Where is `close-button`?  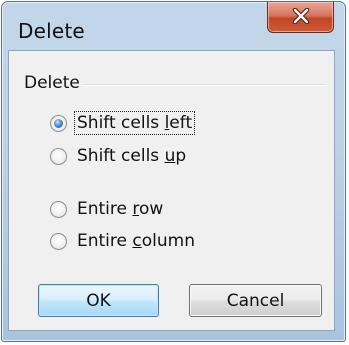 close-button is located at coordinates (300, 17).